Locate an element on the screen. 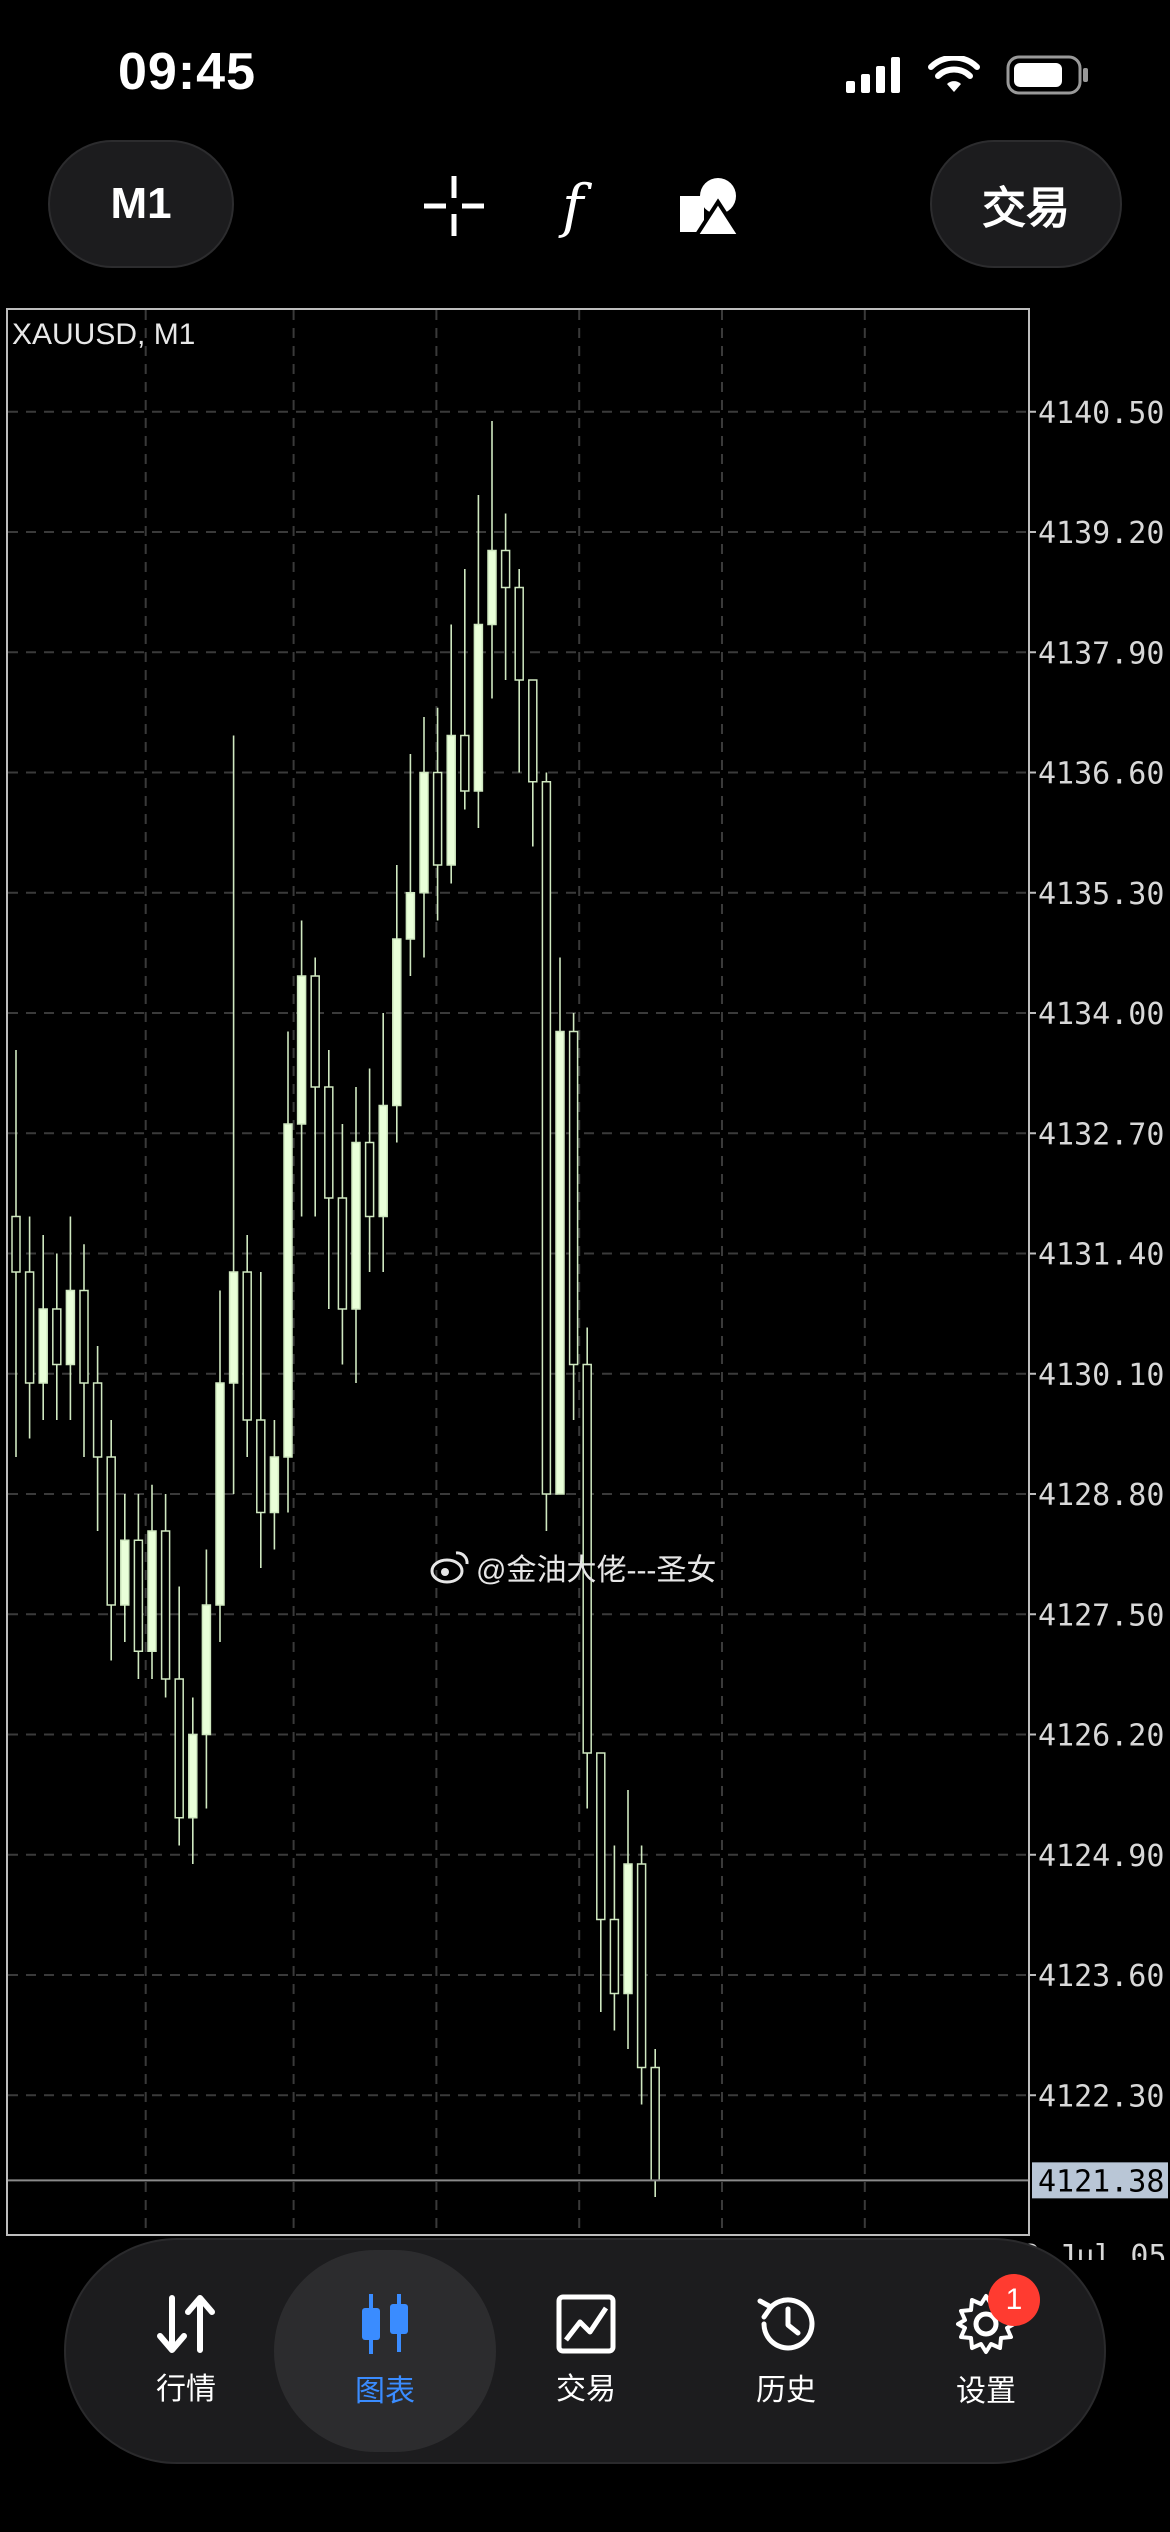  chart-title: XAUUSD, M1 is located at coordinates (103, 334).